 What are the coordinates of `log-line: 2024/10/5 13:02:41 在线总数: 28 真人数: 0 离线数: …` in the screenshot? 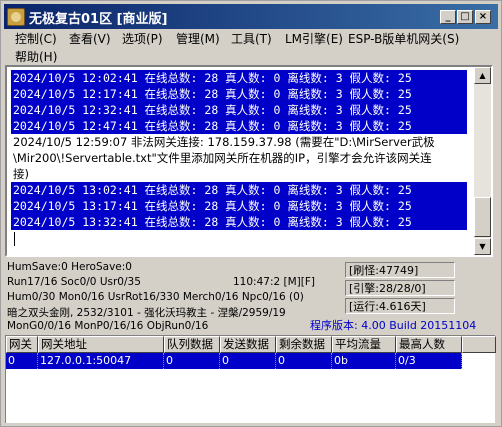 It's located at (239, 190).